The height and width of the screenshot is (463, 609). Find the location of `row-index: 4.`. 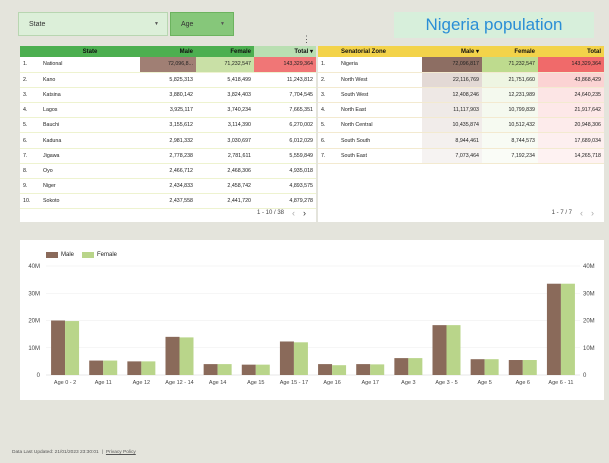

row-index: 4. is located at coordinates (328, 110).